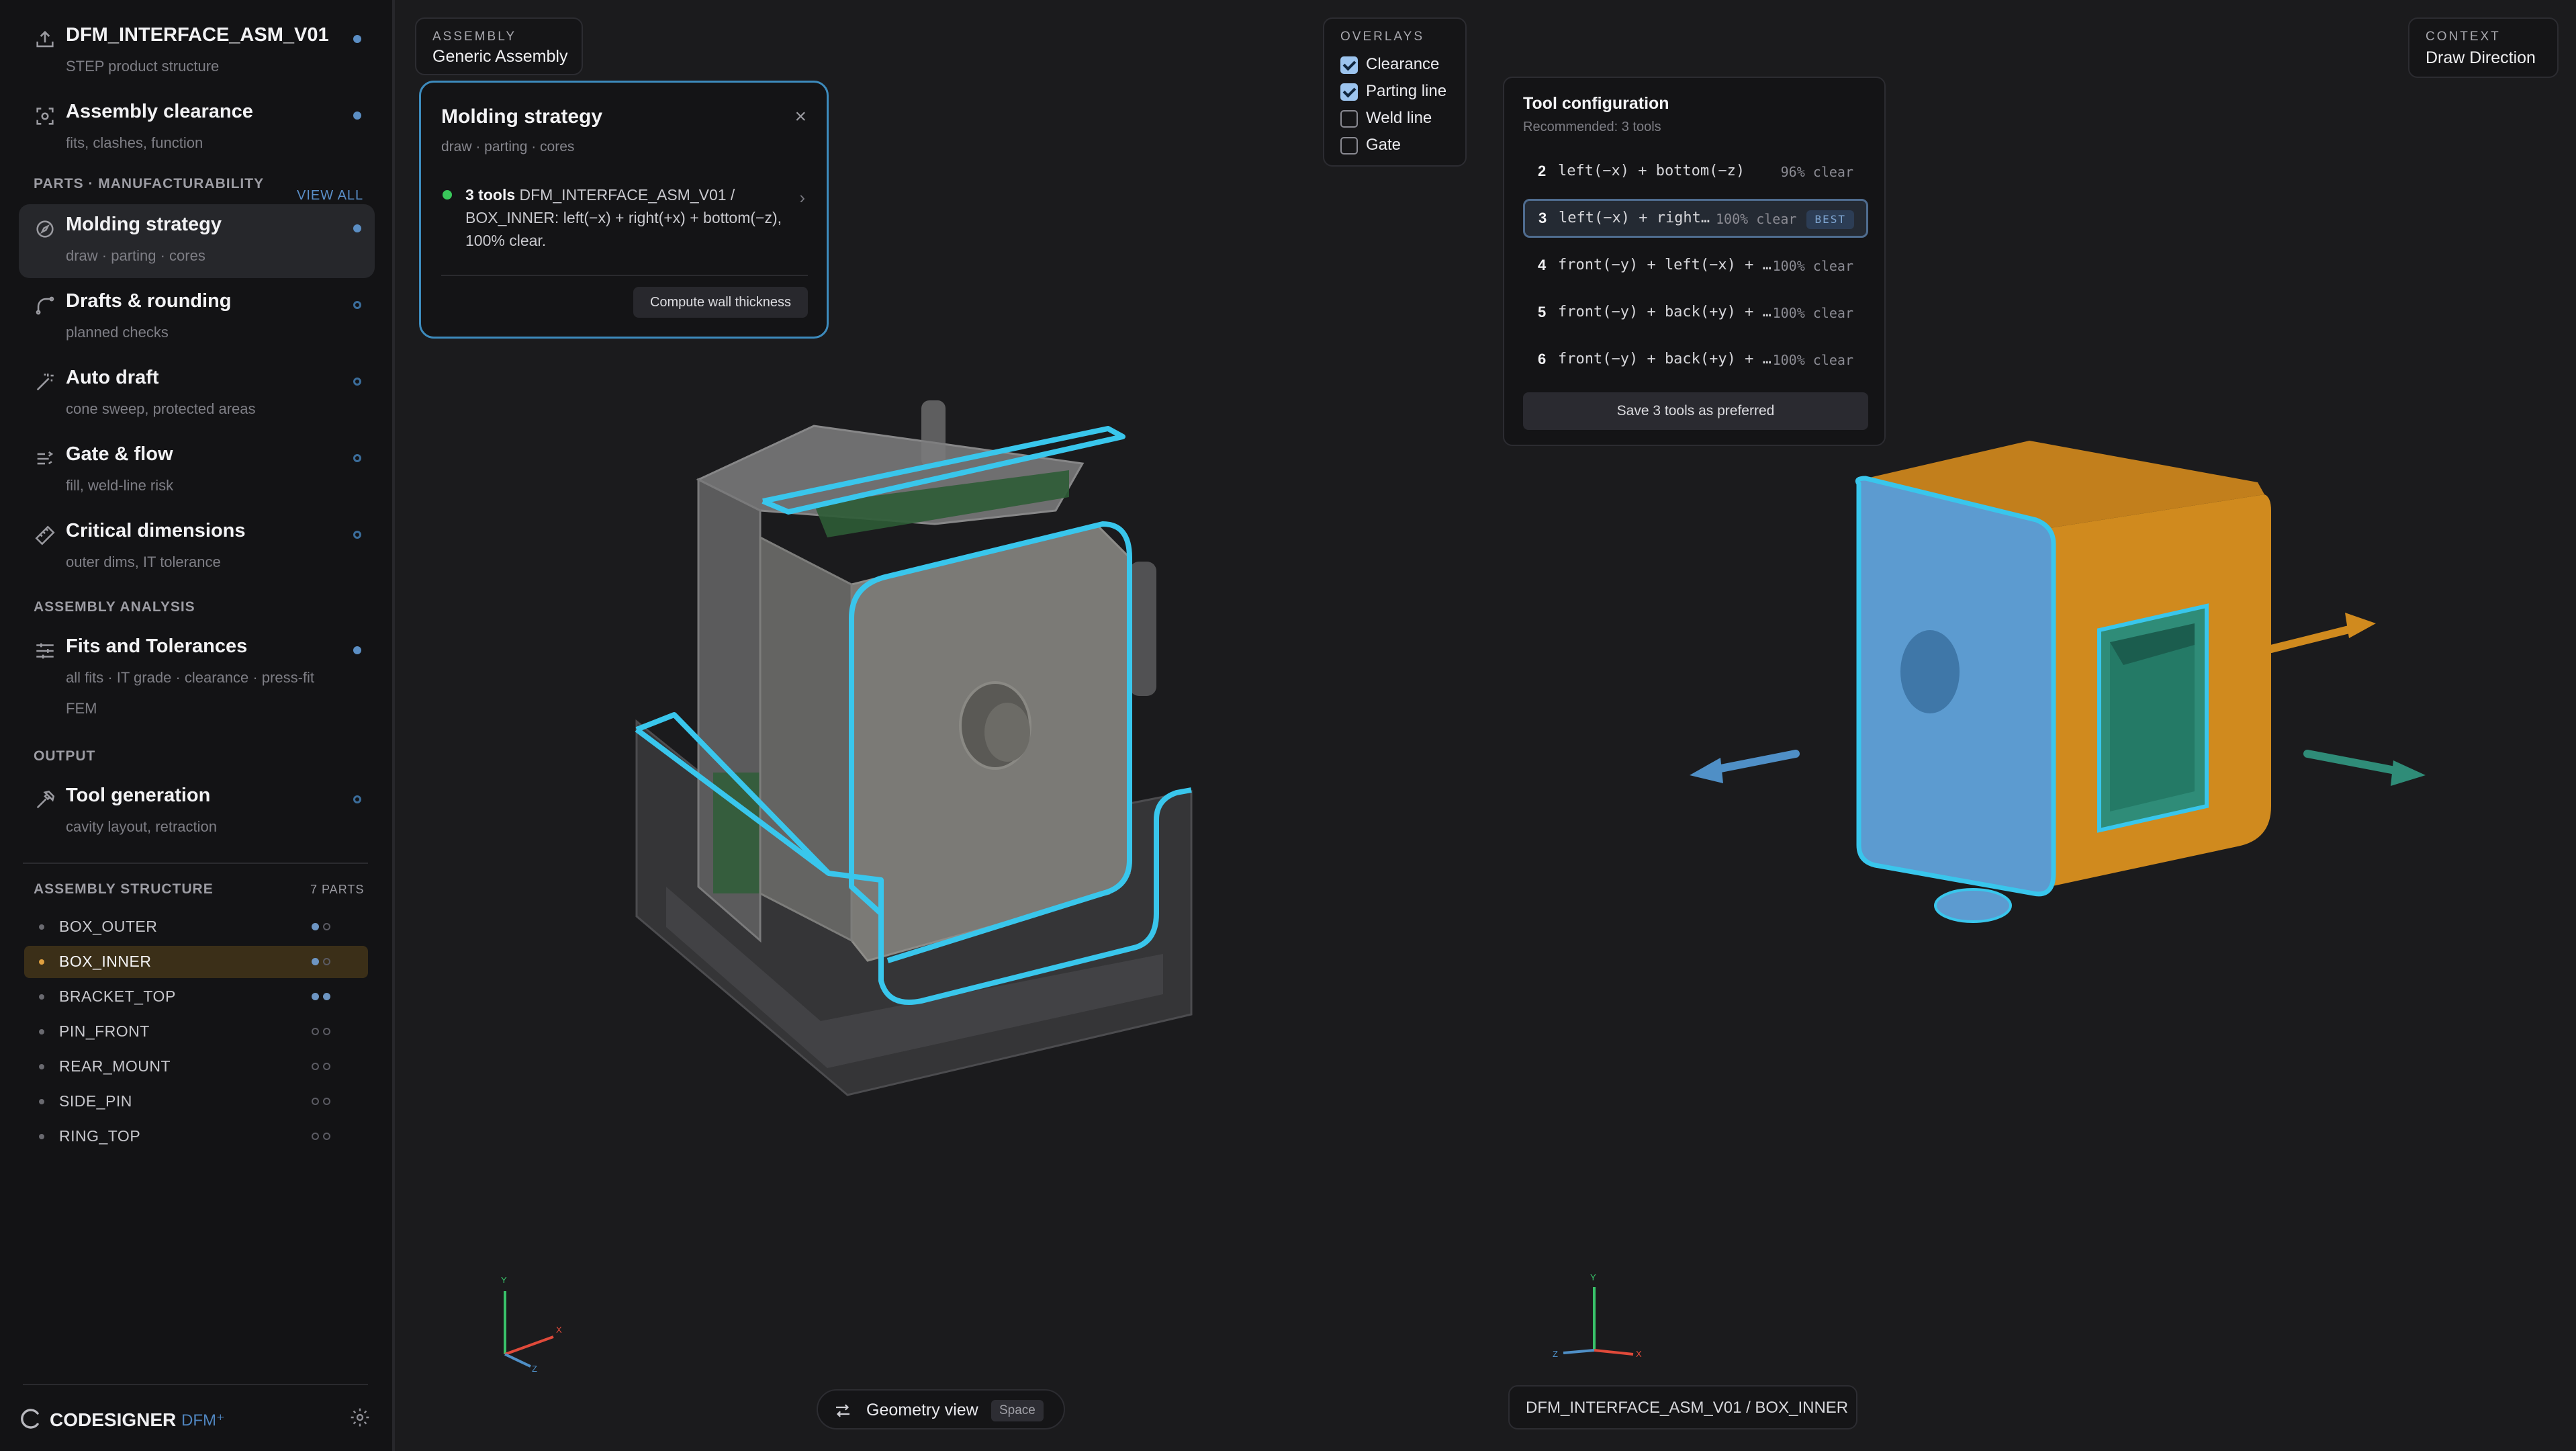 This screenshot has width=2576, height=1451. Describe the element at coordinates (1593, 1277) in the screenshot. I see `axis-label-y-right: Y` at that location.